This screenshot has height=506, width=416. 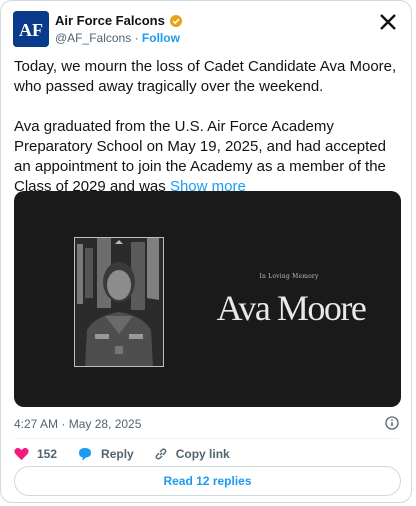 What do you see at coordinates (117, 454) in the screenshot?
I see `reply-label: Reply` at bounding box center [117, 454].